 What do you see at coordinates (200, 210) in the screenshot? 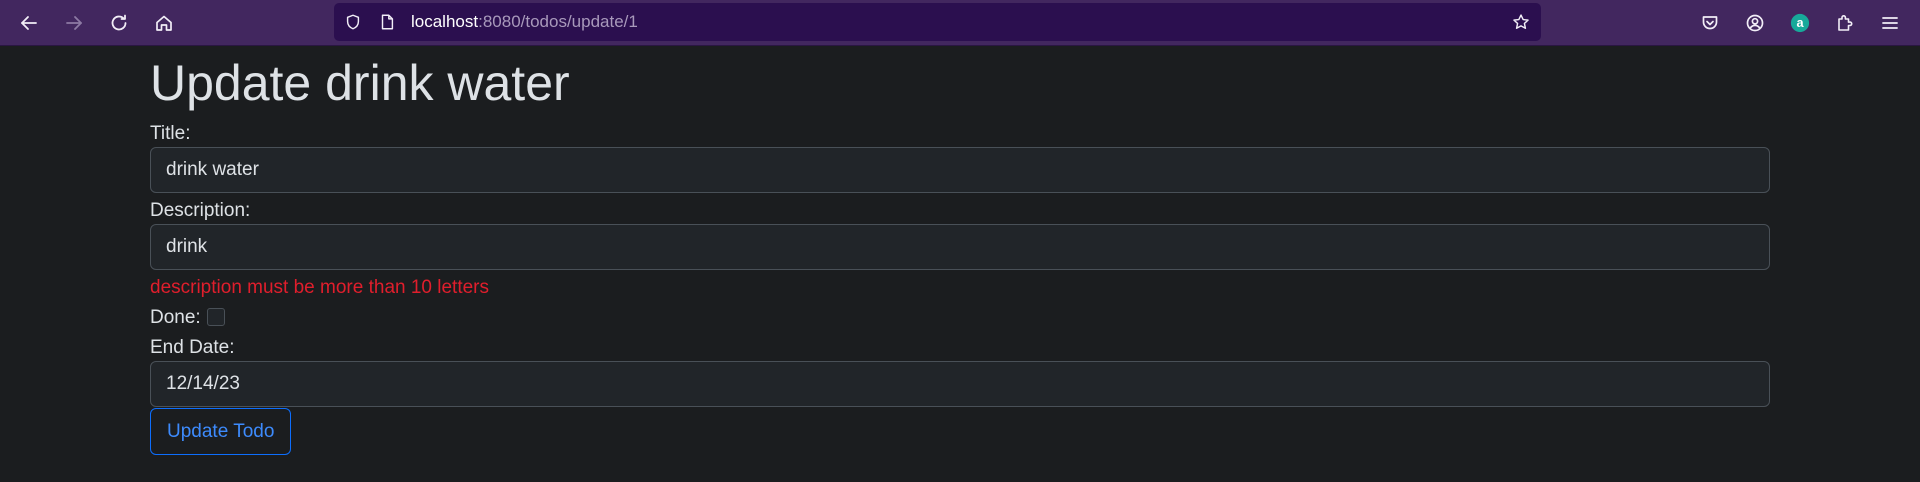
I see `description-label: Description:` at bounding box center [200, 210].